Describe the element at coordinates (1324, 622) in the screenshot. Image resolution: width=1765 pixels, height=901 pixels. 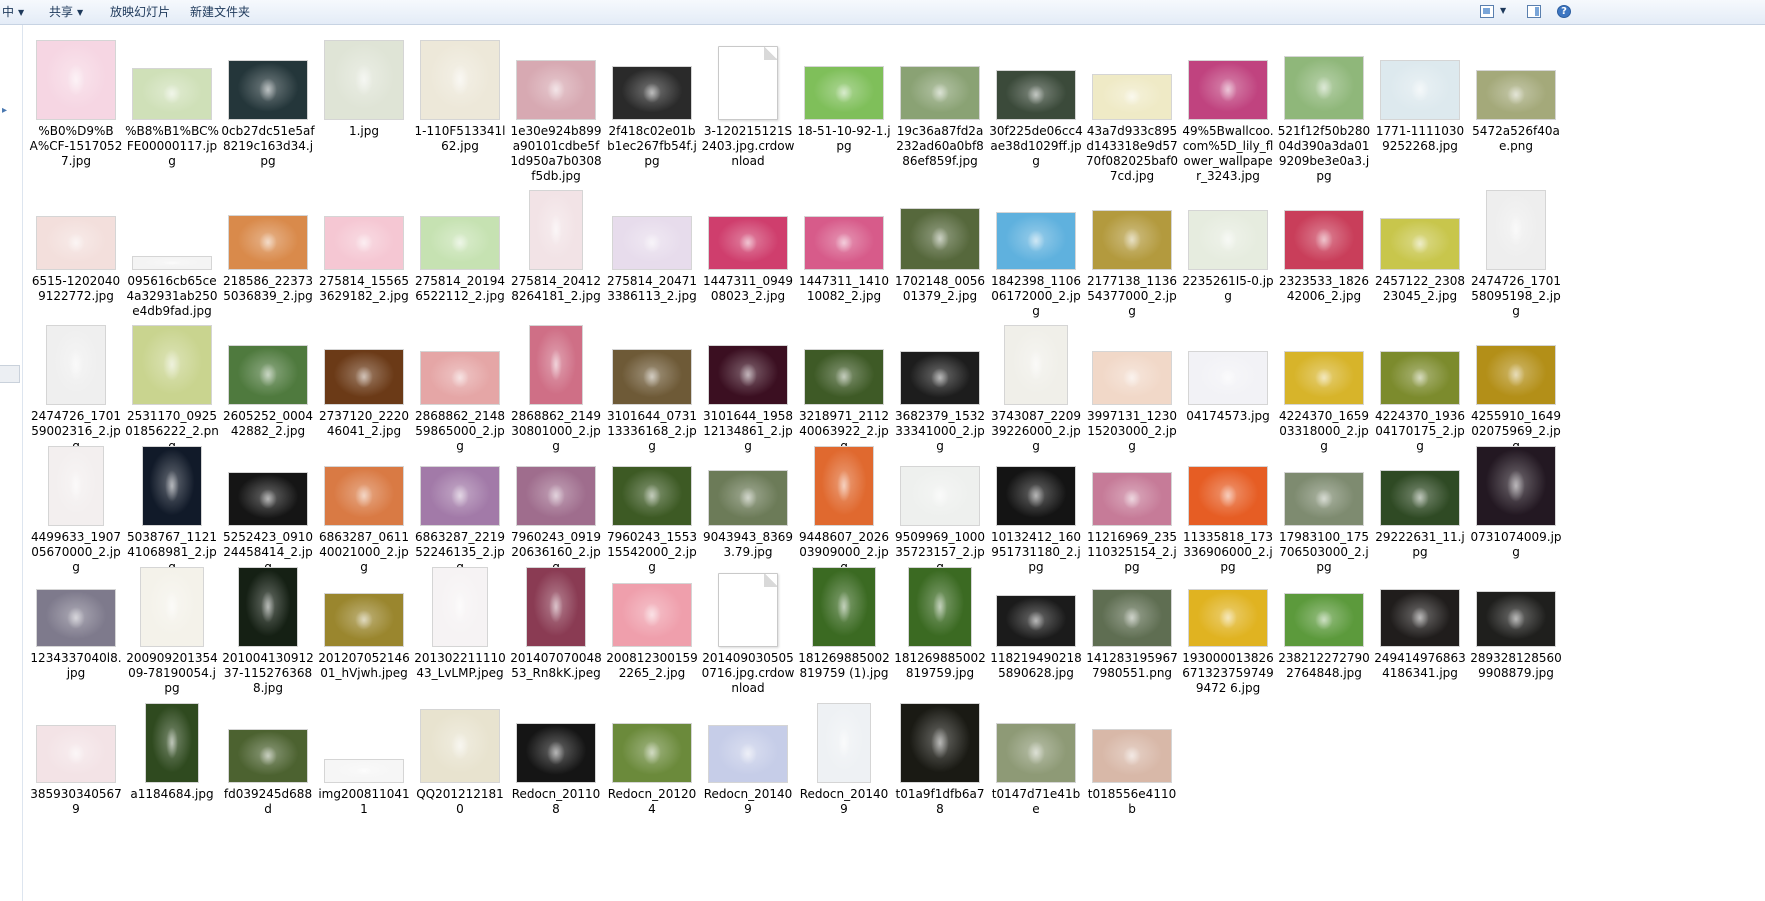
I see `file-item: 2382122727902764848.jpg` at that location.